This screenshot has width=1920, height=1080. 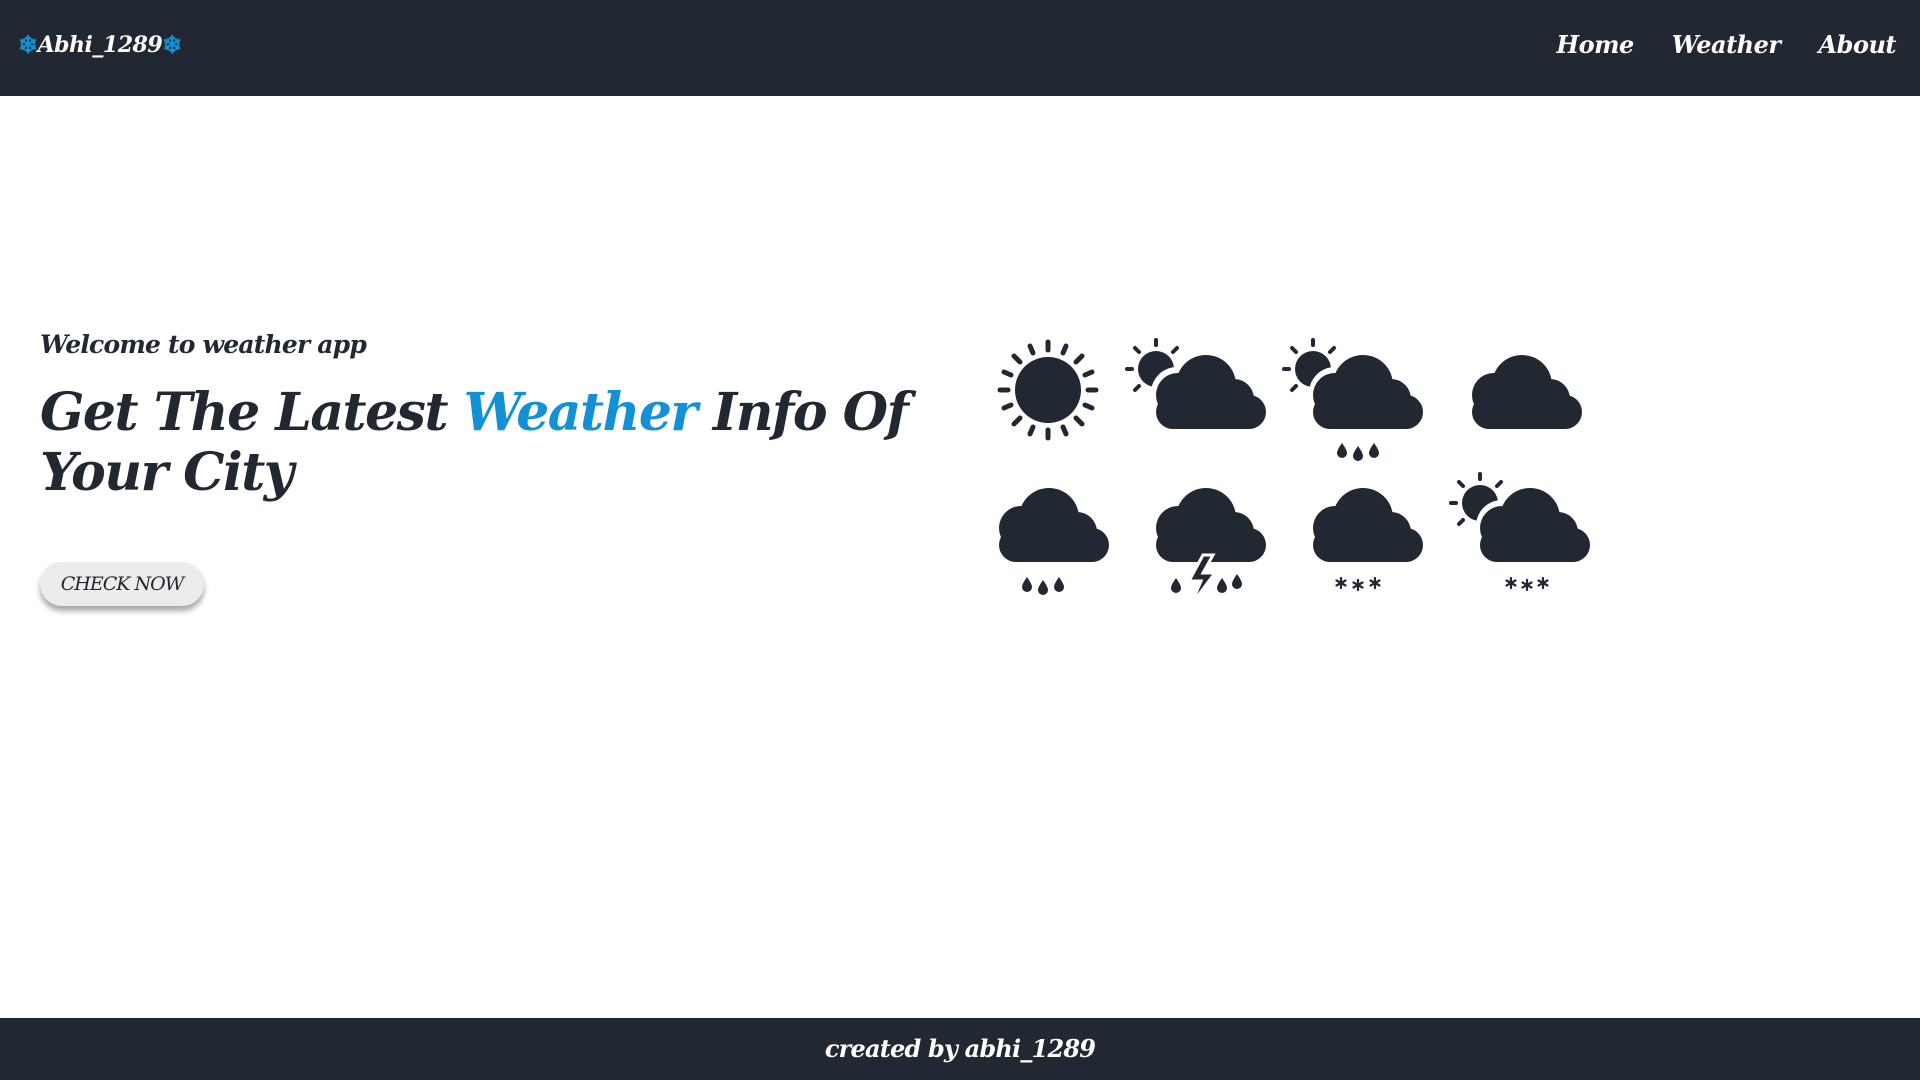 What do you see at coordinates (122, 584) in the screenshot?
I see `check-now-button: CHECK NOW` at bounding box center [122, 584].